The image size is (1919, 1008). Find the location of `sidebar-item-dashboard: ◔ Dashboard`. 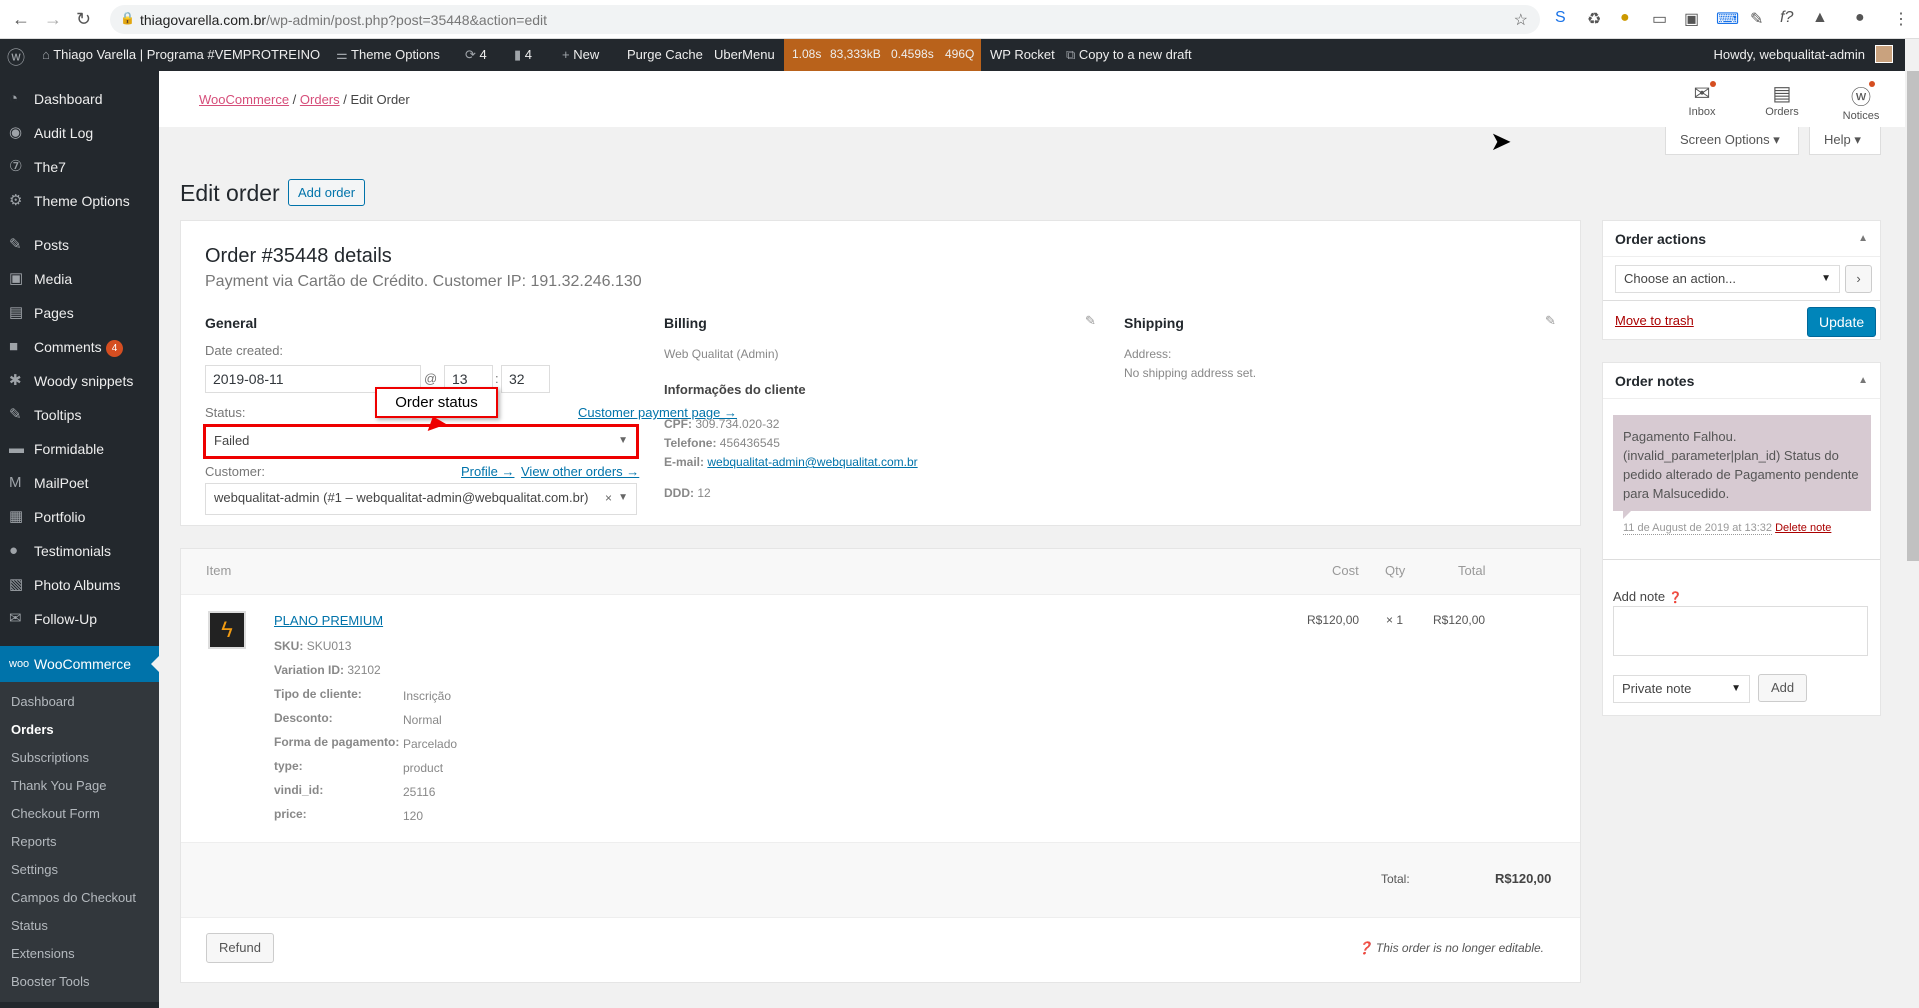

sidebar-item-dashboard: ◔ Dashboard is located at coordinates (79, 99).